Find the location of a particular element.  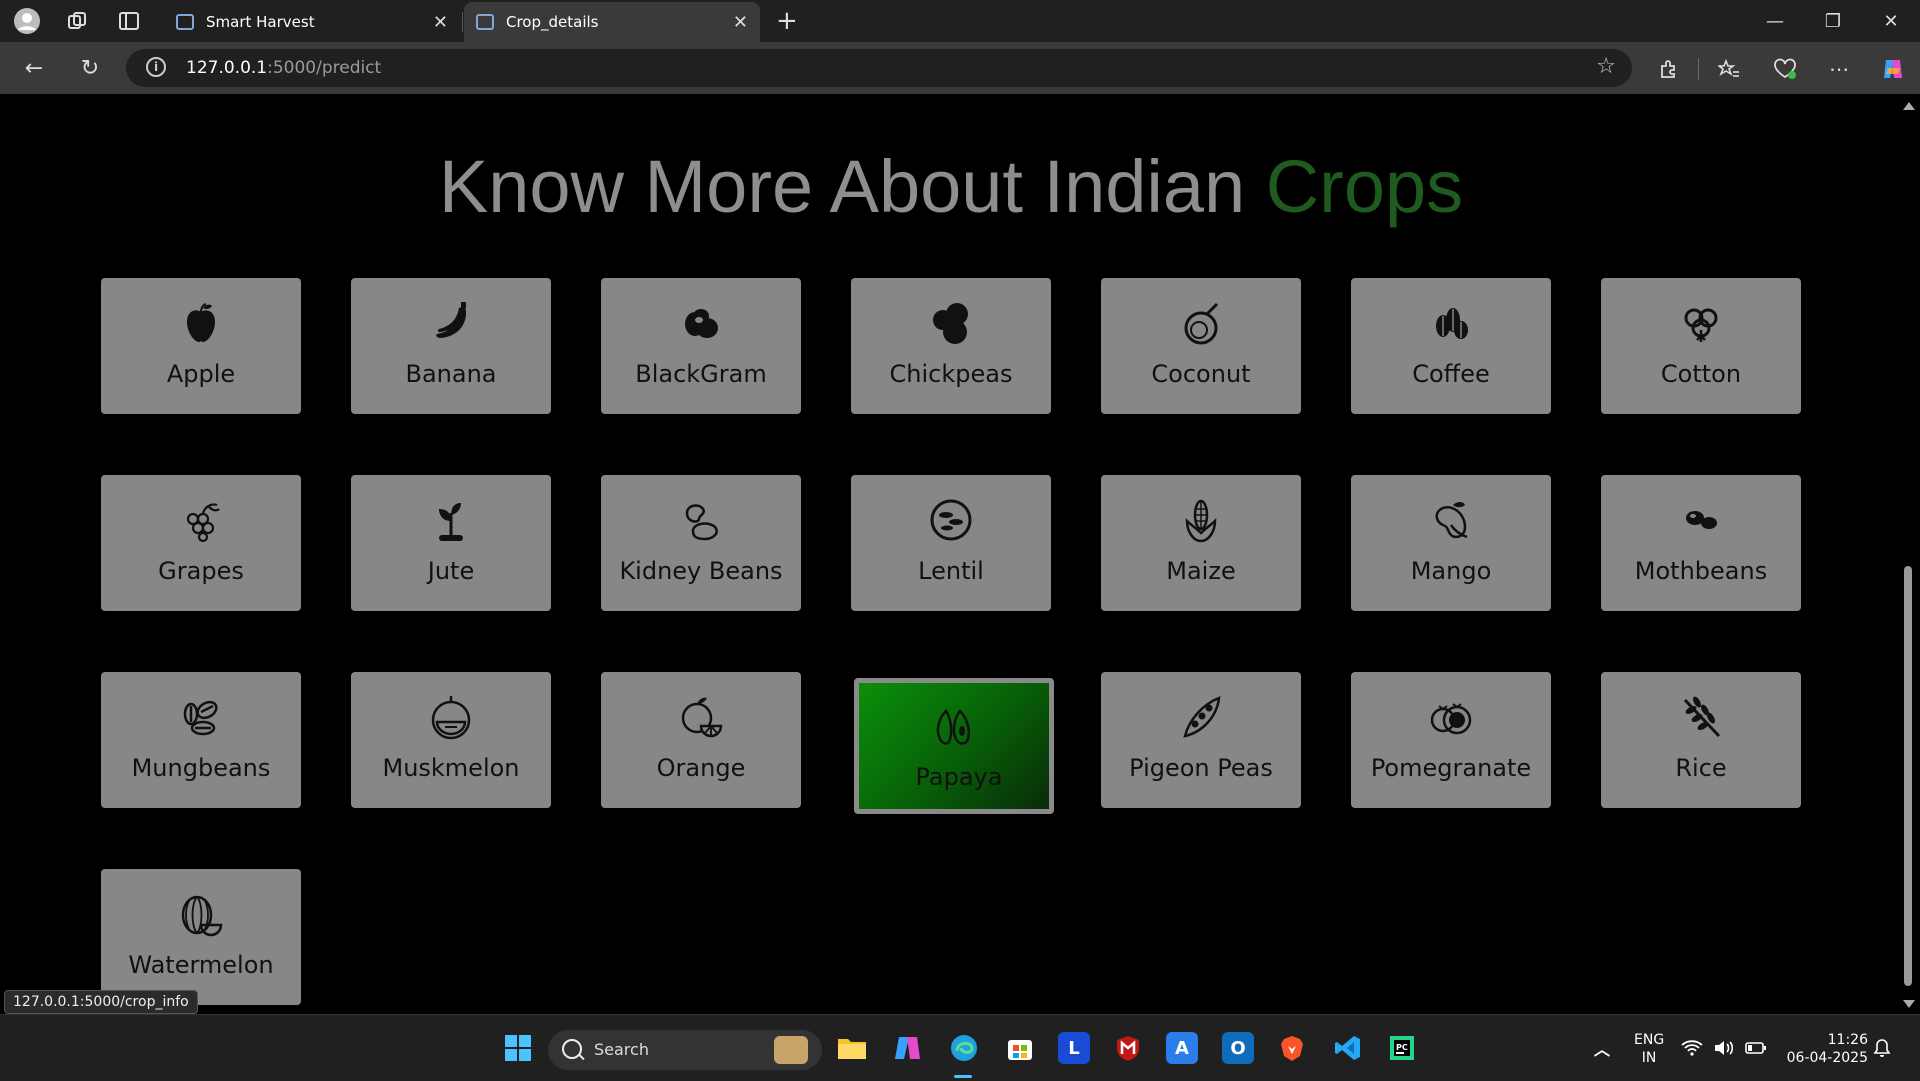

crop-card-rice: Rice is located at coordinates (1701, 740).